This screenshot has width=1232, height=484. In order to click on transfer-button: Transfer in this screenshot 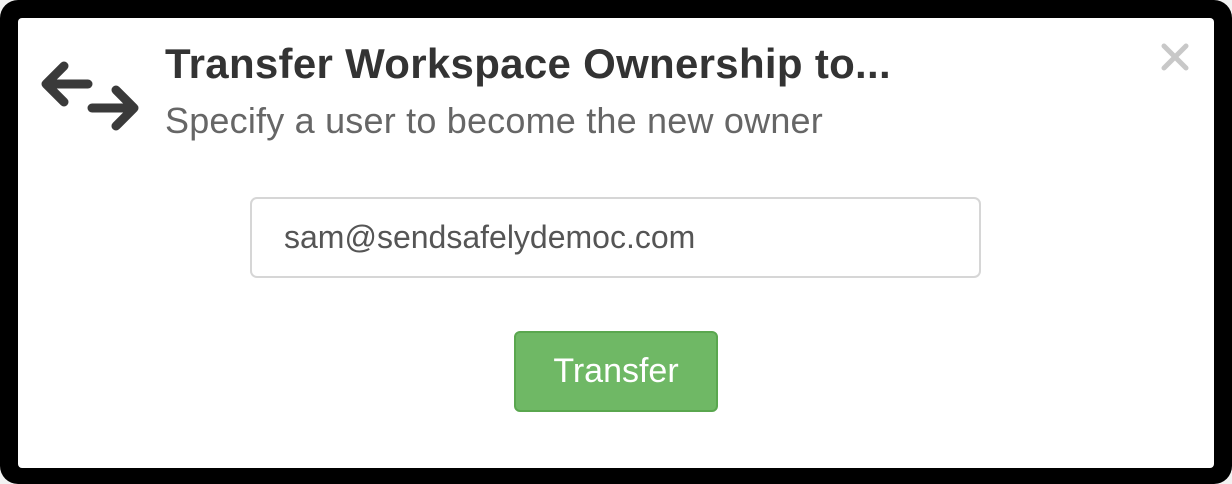, I will do `click(616, 371)`.